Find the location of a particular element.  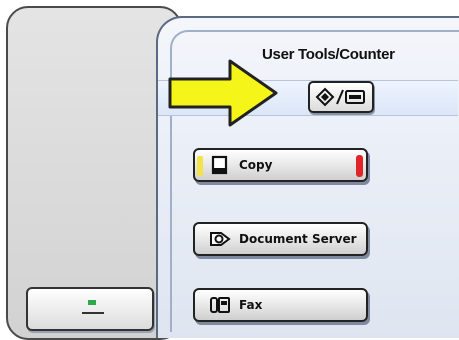

copy-icon is located at coordinates (220, 165).